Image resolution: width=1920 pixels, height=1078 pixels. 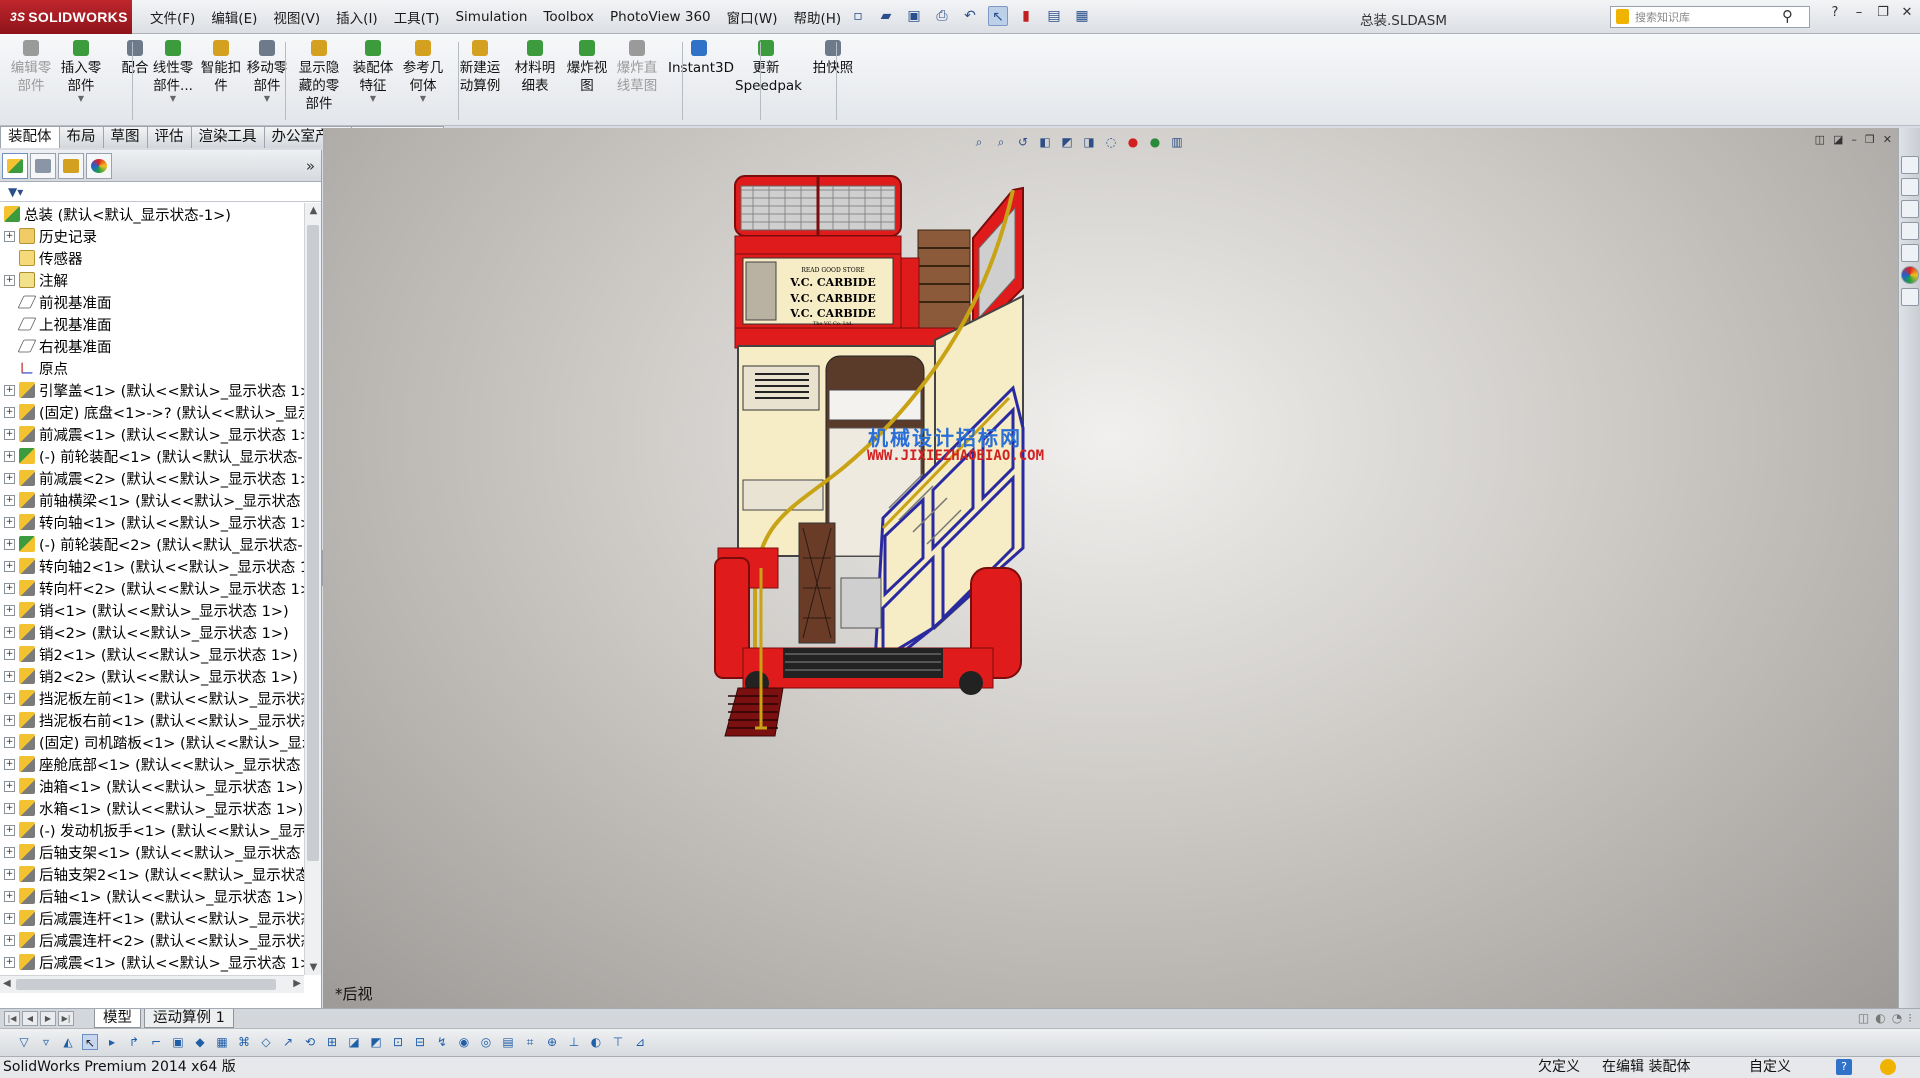 What do you see at coordinates (464, 1042) in the screenshot?
I see `selection-filter-icon: ◉` at bounding box center [464, 1042].